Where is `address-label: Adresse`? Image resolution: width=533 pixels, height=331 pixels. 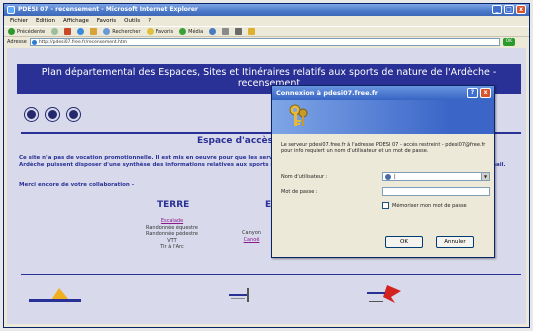
address-label: Adresse is located at coordinates (17, 42).